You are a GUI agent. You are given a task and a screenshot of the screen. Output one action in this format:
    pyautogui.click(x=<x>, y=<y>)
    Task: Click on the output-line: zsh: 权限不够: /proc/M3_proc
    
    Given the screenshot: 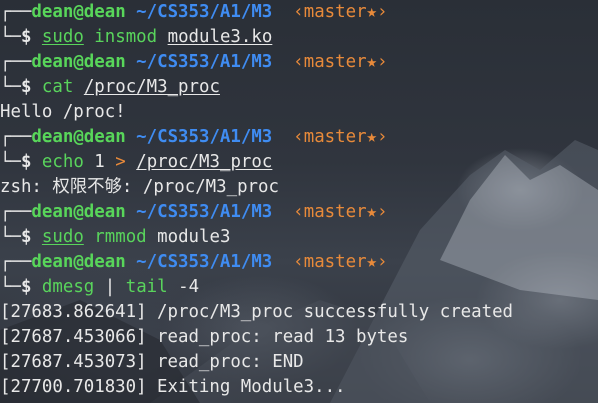 What is the action you would take?
    pyautogui.click(x=139, y=187)
    